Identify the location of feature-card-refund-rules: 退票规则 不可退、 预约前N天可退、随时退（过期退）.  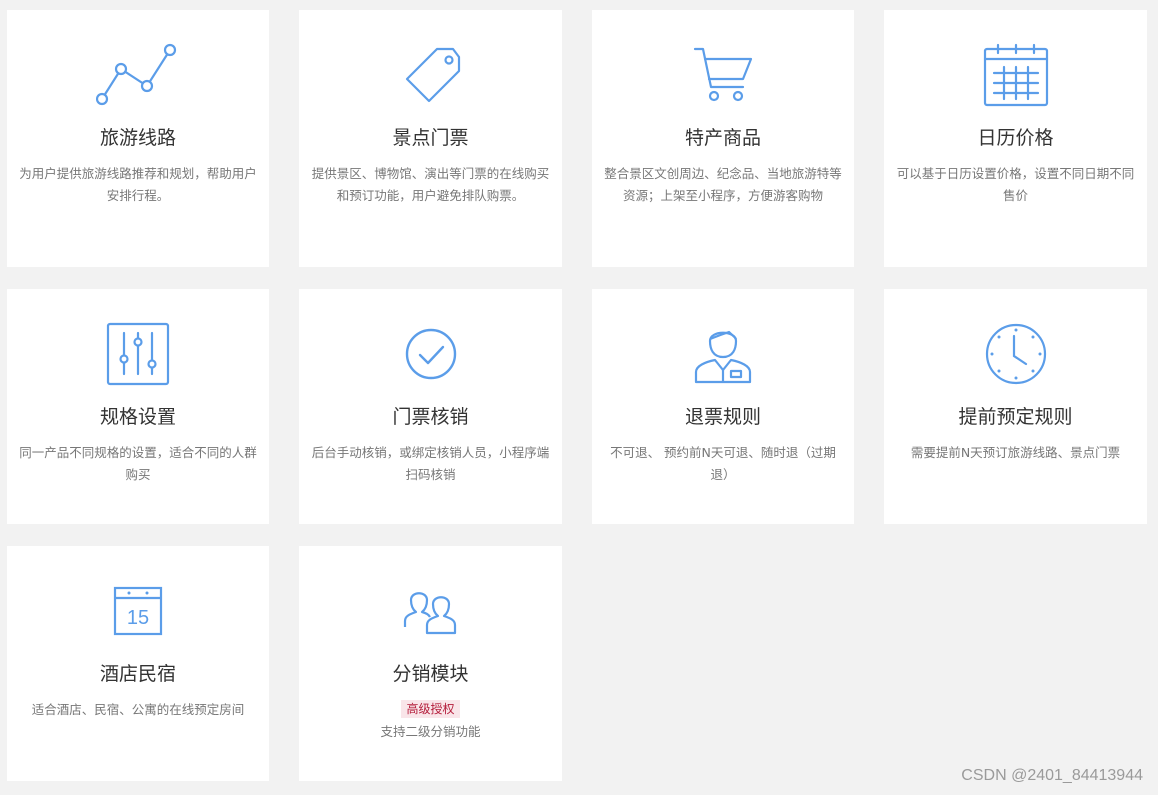
(723, 406).